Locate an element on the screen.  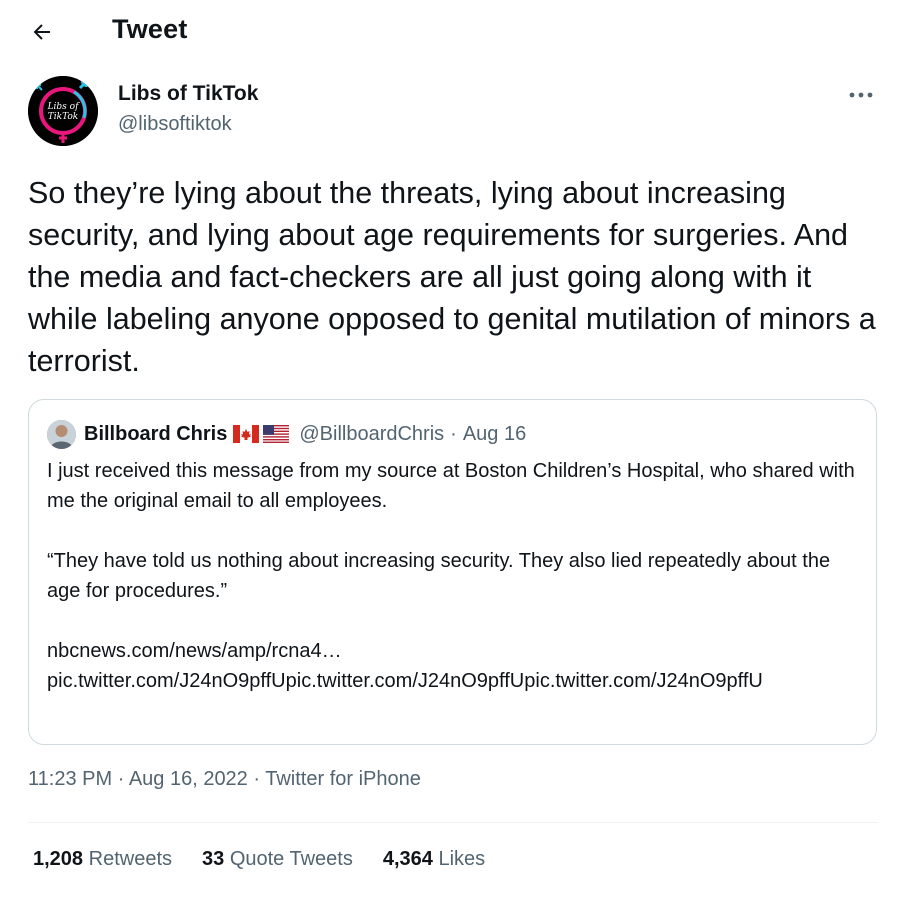
tweet-time: 11:23 PM is located at coordinates (70, 779).